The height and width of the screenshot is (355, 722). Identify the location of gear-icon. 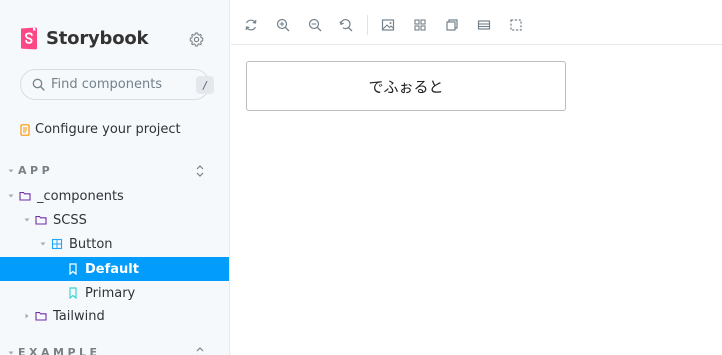
(196, 39).